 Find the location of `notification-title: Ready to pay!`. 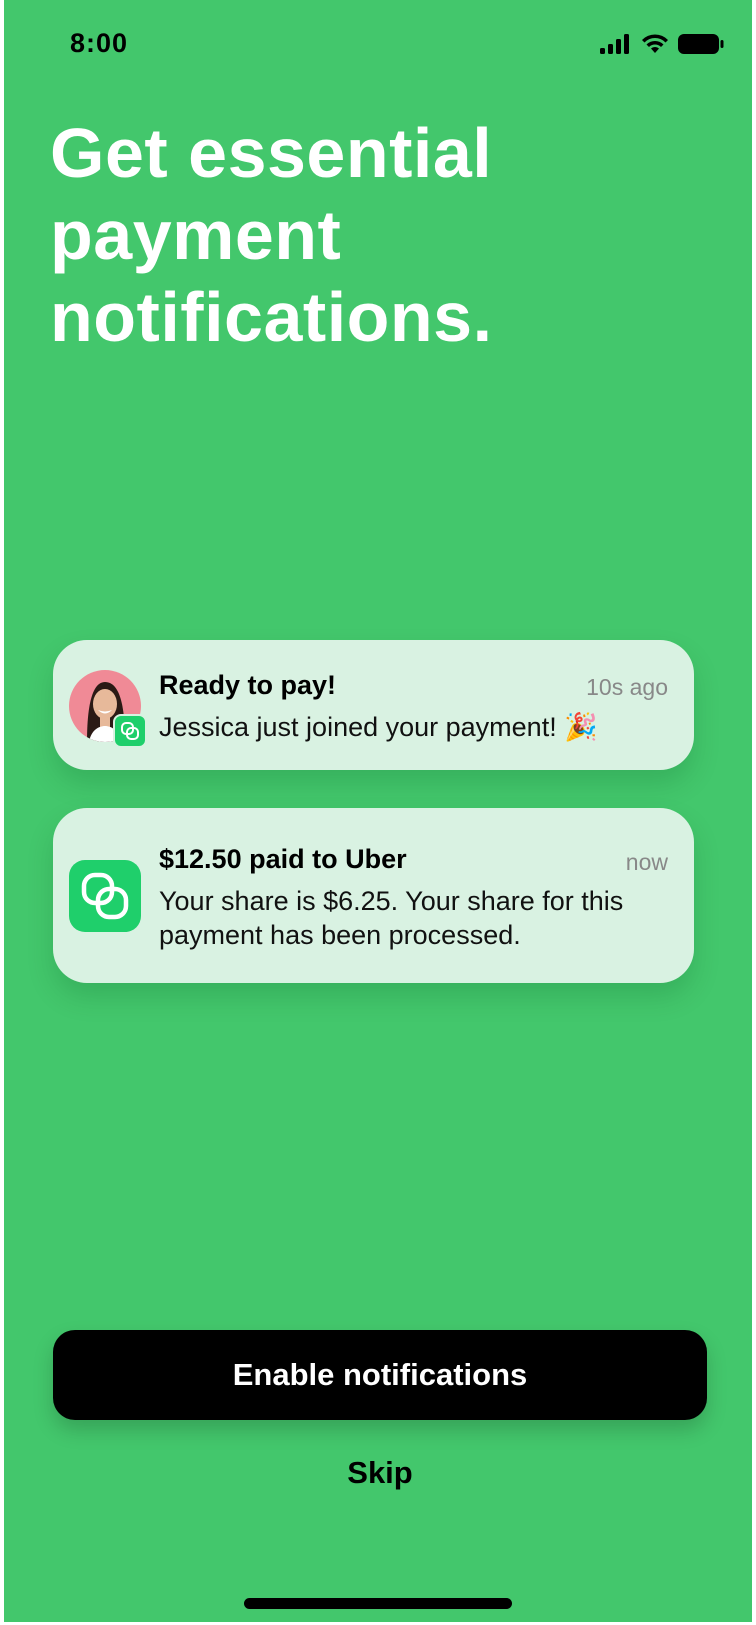

notification-title: Ready to pay! is located at coordinates (248, 685).